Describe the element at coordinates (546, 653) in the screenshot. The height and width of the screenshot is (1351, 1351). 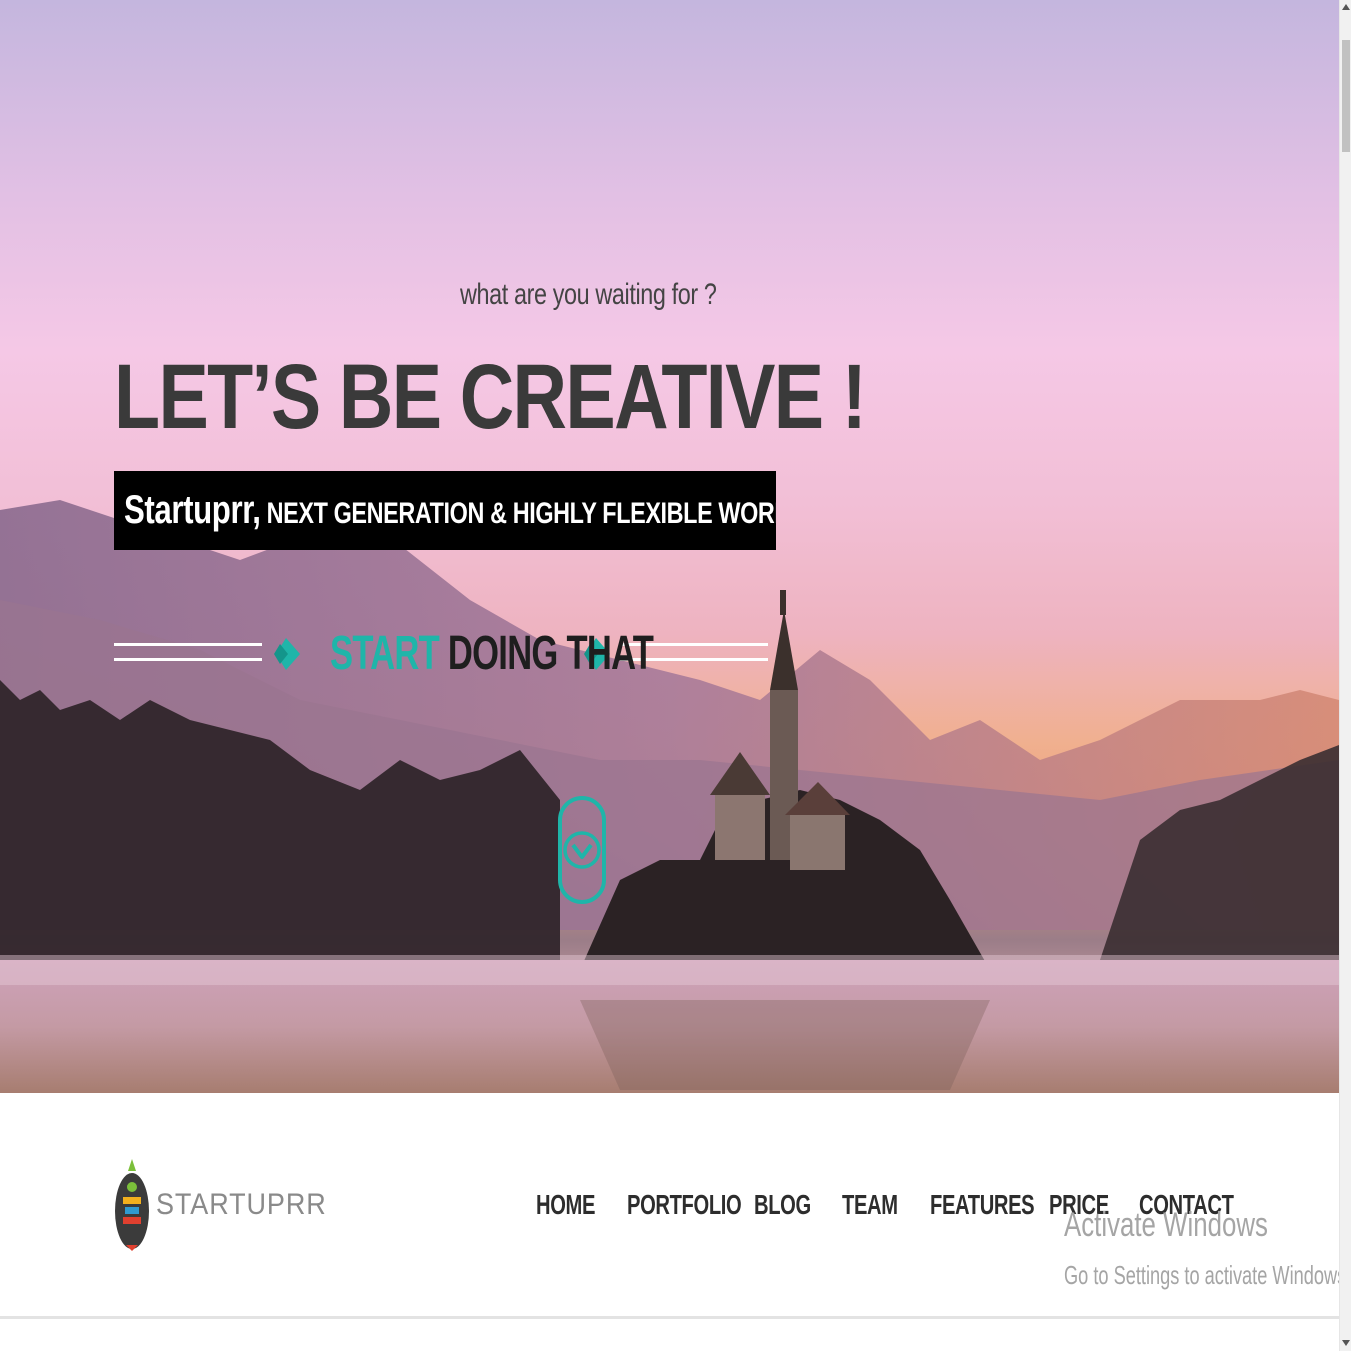
I see `cta-rest: DOING THAT` at that location.